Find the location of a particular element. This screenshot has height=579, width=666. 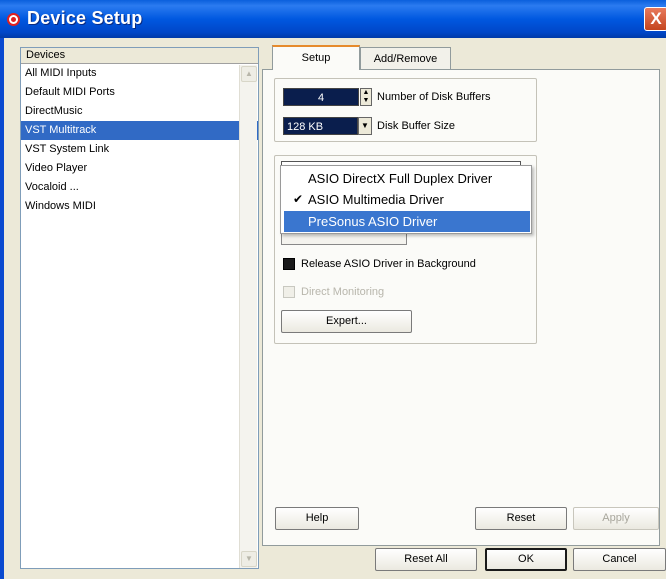

apply-button: Apply is located at coordinates (616, 518).